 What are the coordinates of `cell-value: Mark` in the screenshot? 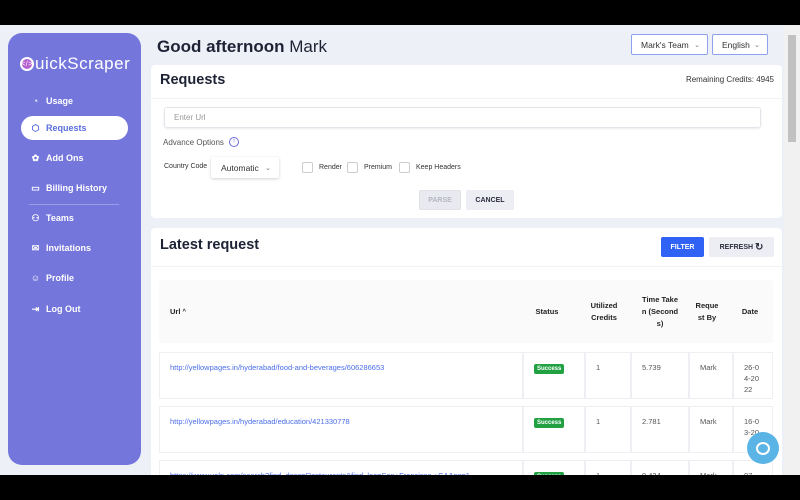 It's located at (708, 367).